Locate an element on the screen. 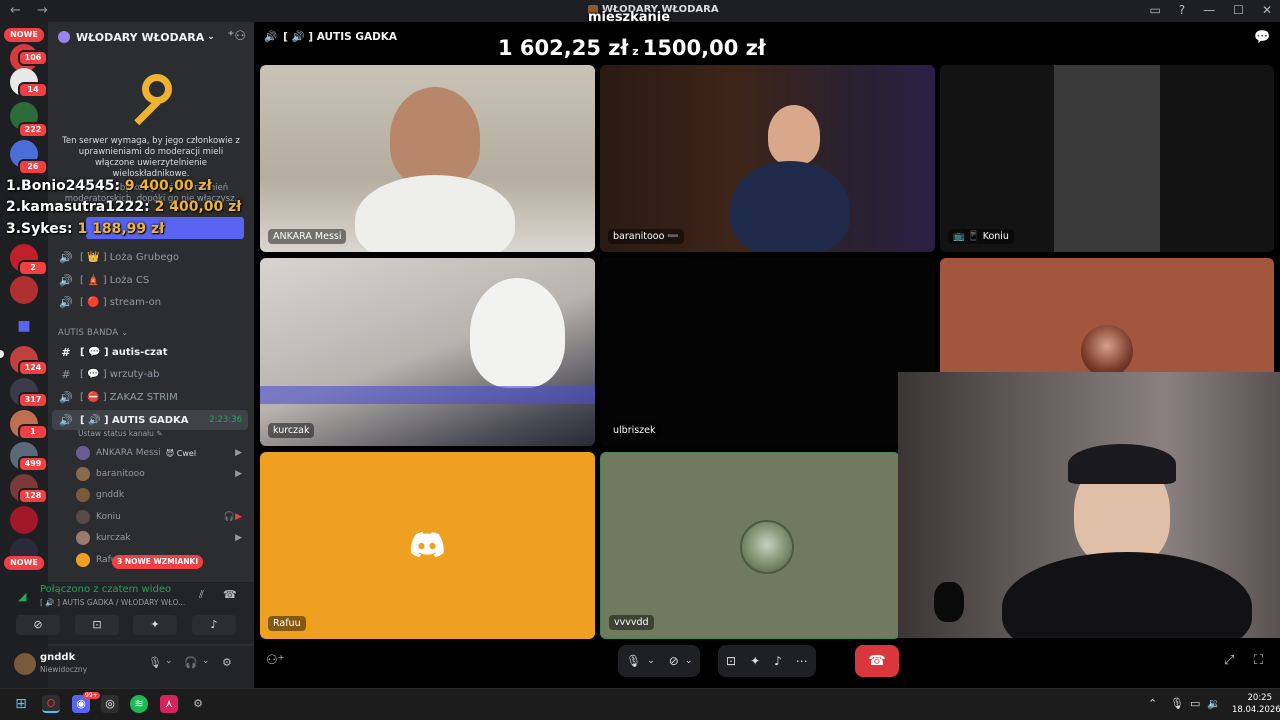  video-tile-ulbriszek: ulbriszek is located at coordinates (767, 352).